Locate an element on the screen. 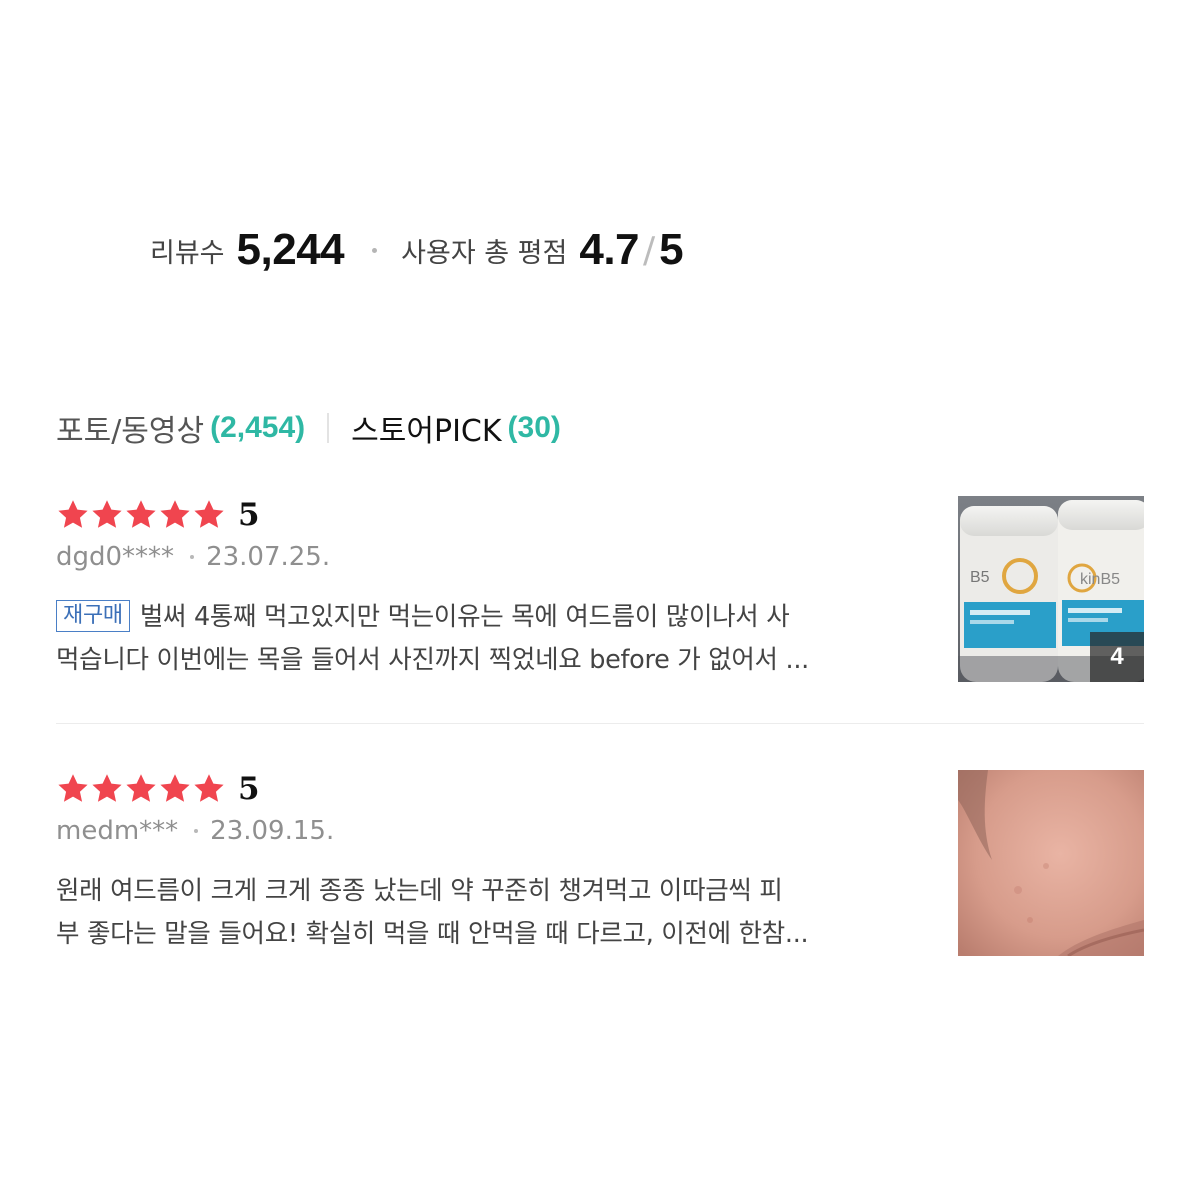 This screenshot has width=1200, height=1200. review-date: 23.09.15. is located at coordinates (272, 831).